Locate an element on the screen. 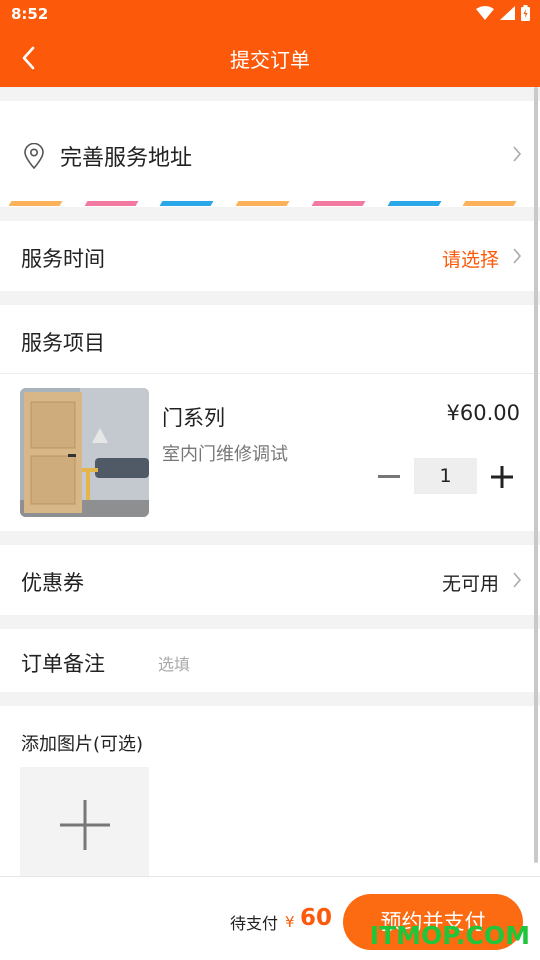 This screenshot has height=960, width=540. add-image-button is located at coordinates (84, 824).